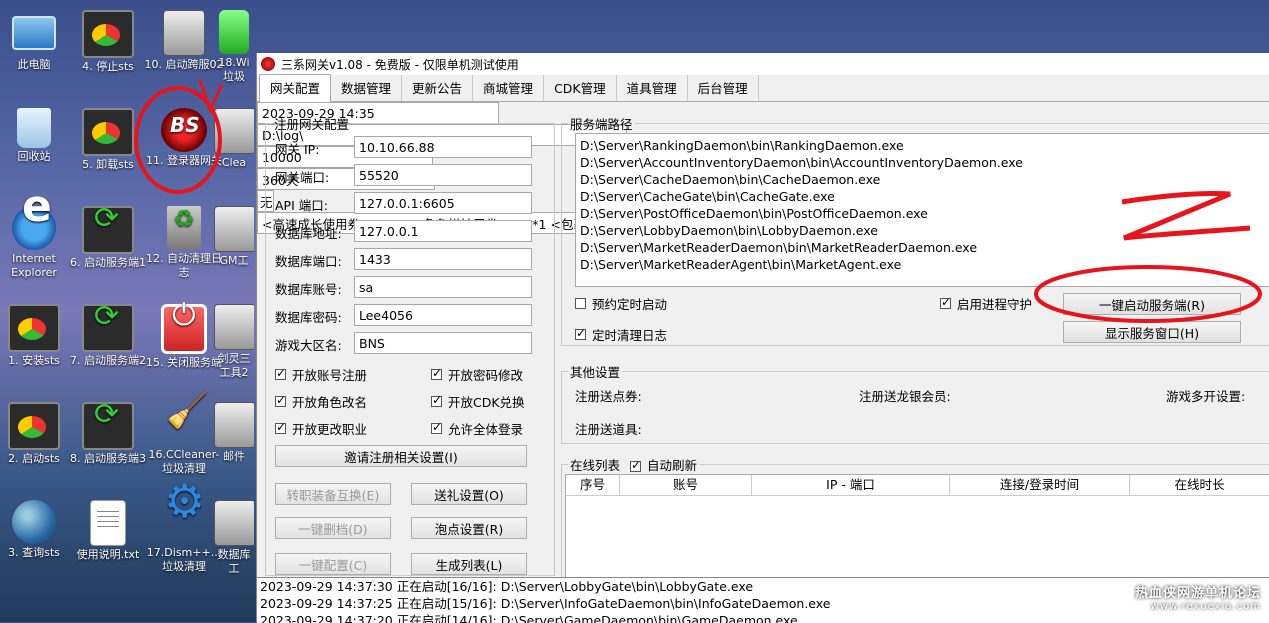  What do you see at coordinates (443, 203) in the screenshot?
I see `gateway-field-input: 127.0.0.1:6605` at bounding box center [443, 203].